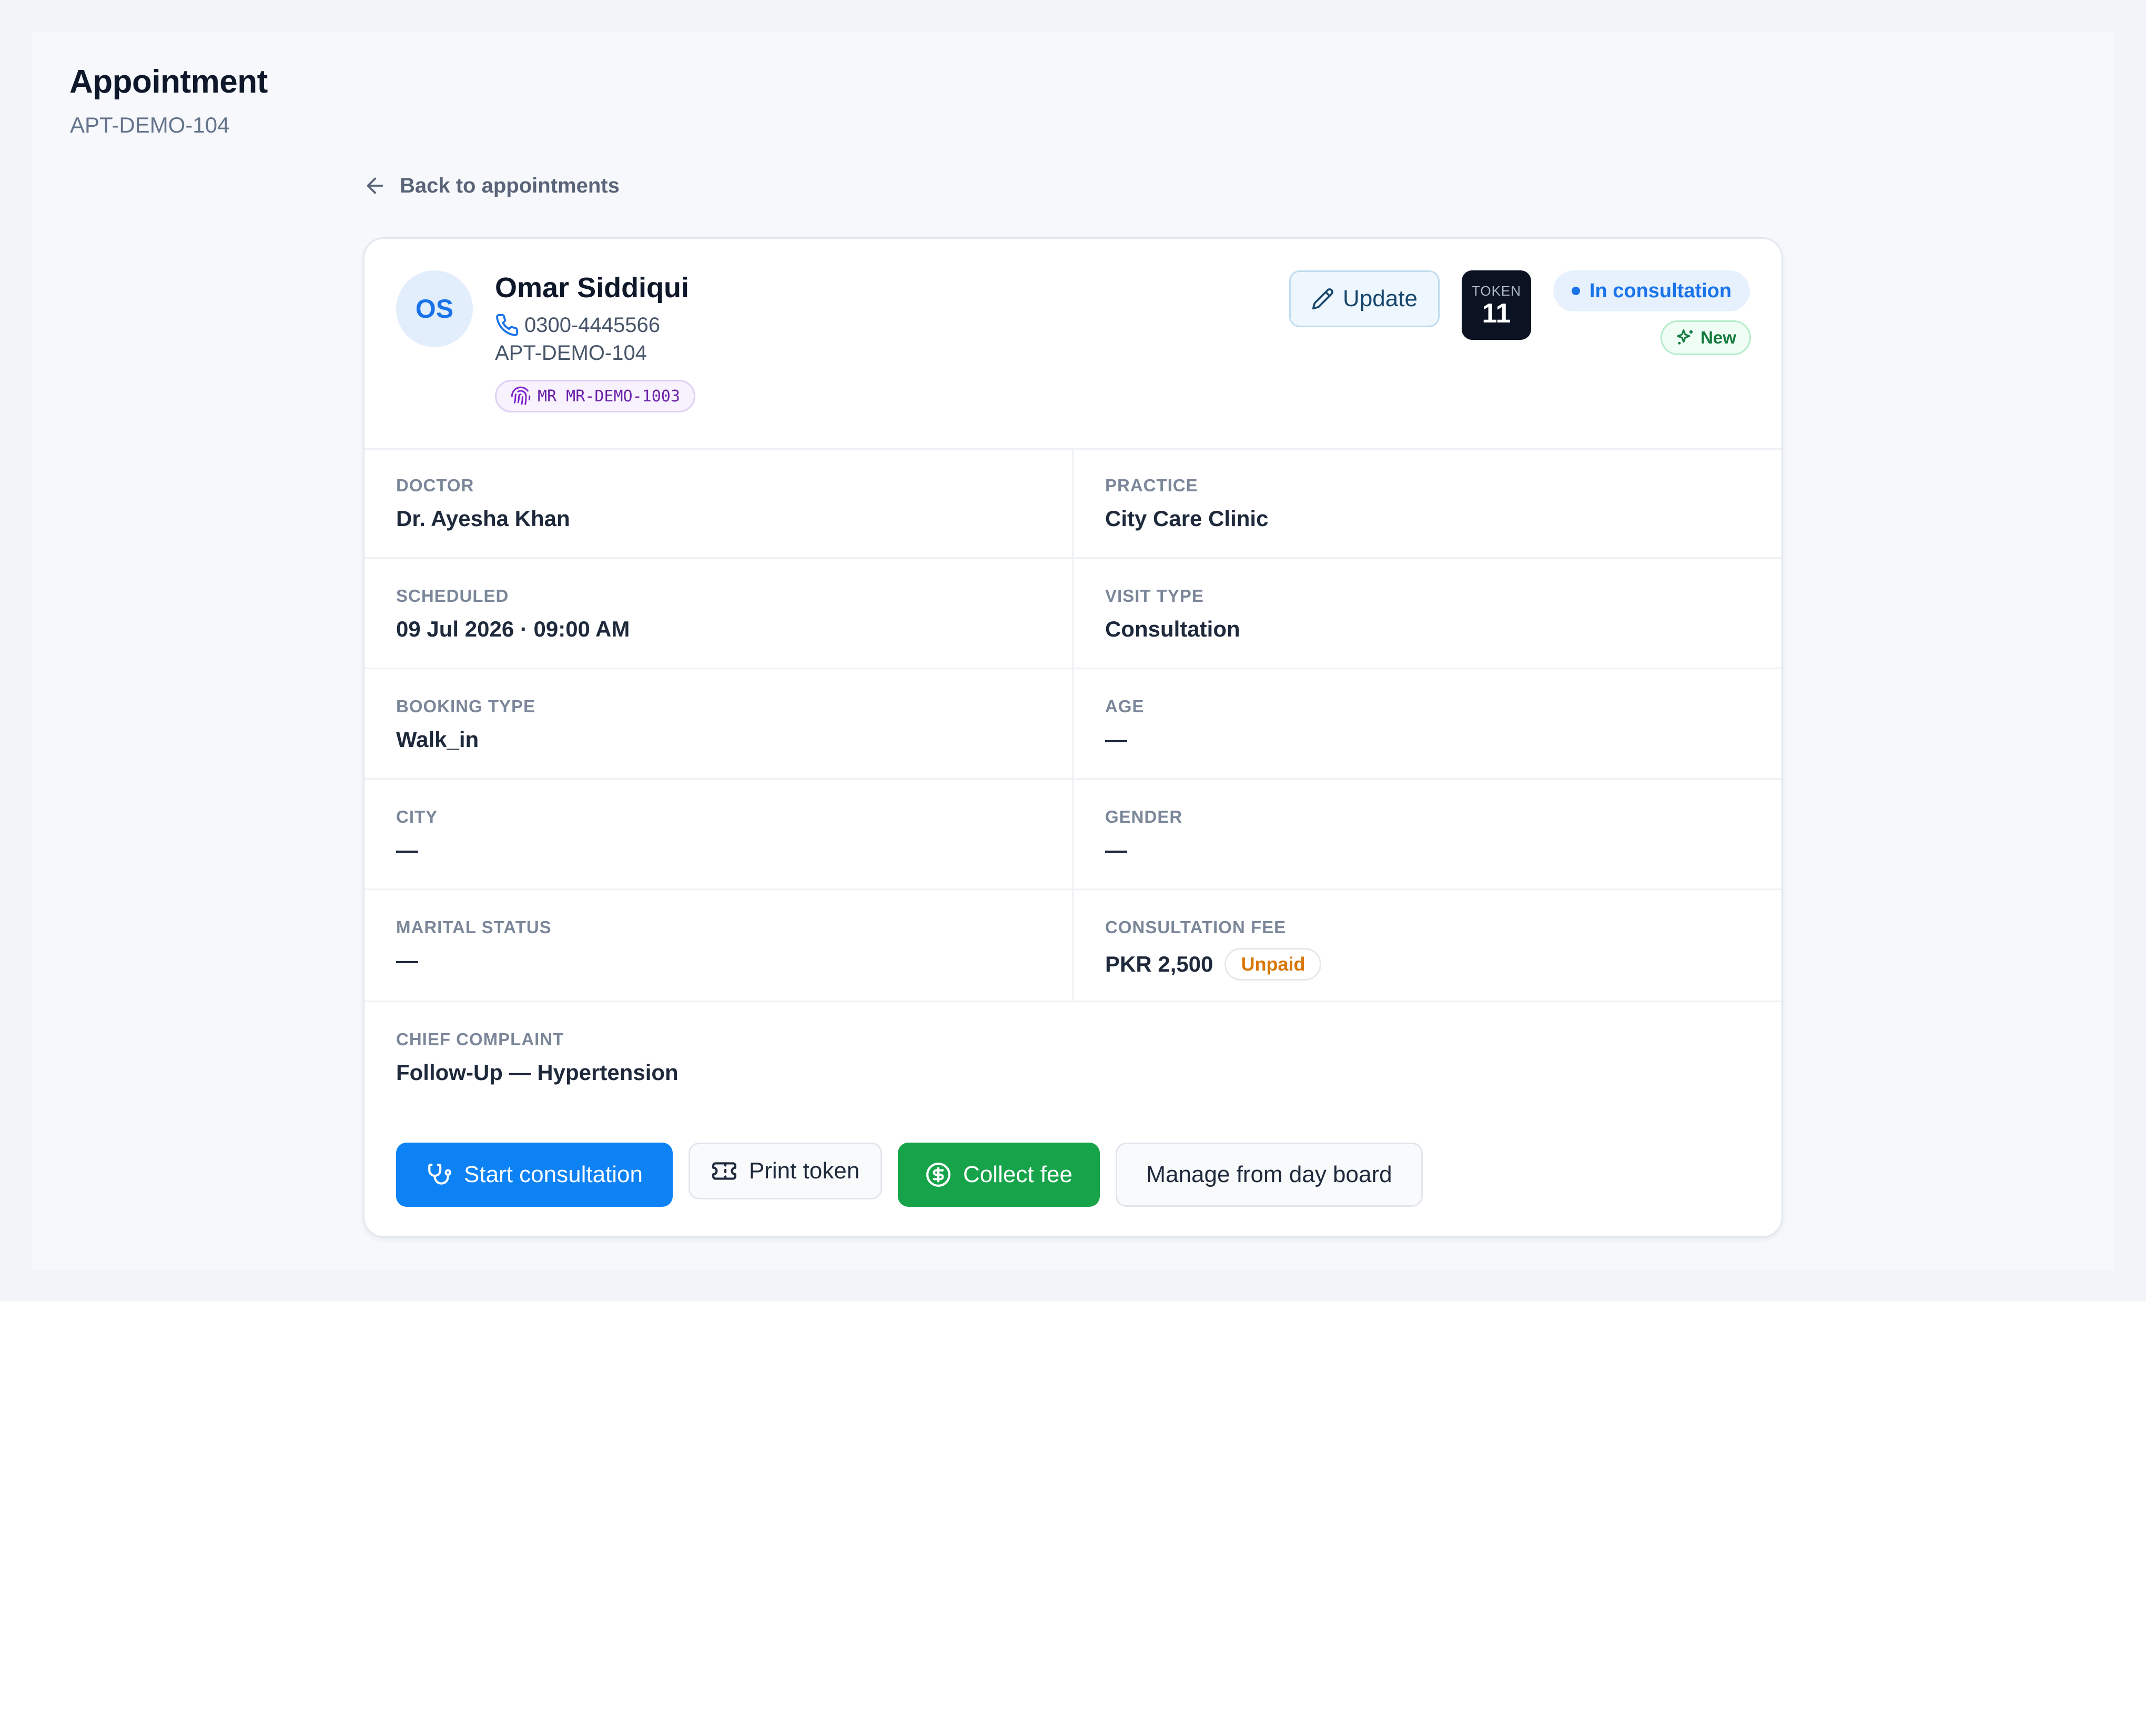  I want to click on field-consultation-fee: CONSULTATION FEE PKR 2,500 Unpaid, so click(1428, 946).